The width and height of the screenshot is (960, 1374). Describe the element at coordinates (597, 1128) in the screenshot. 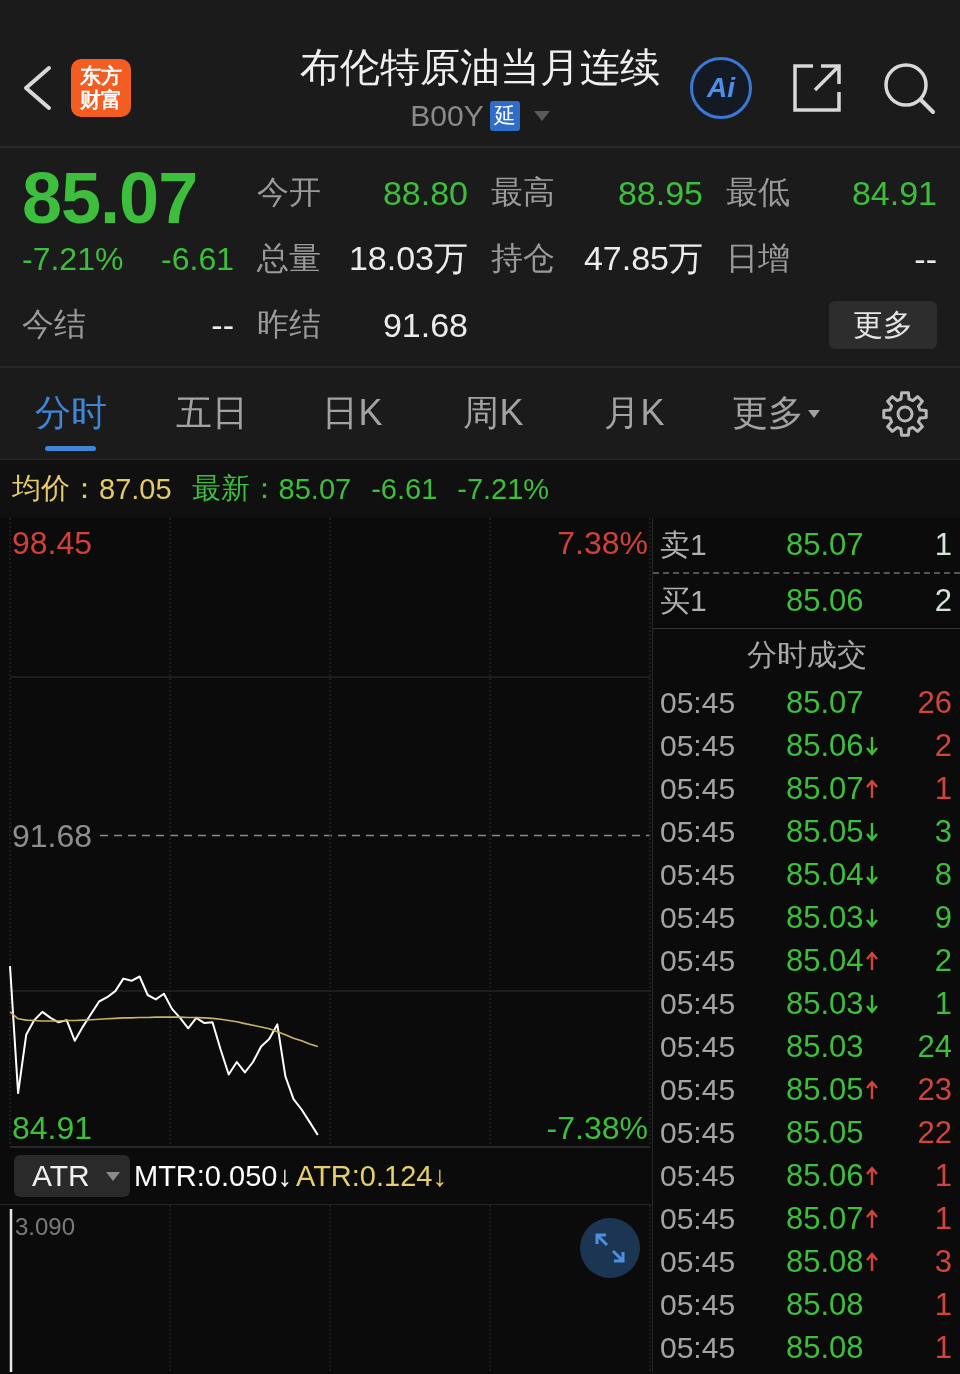

I see `percent-axis-label: -7.38%` at that location.